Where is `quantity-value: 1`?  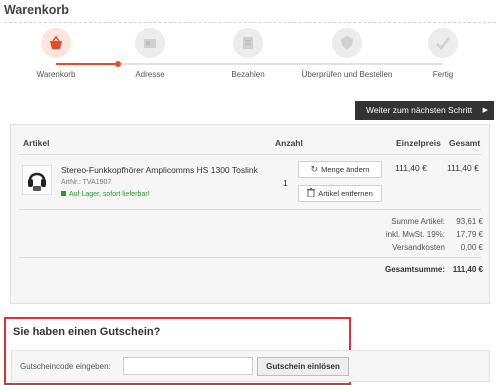 quantity-value: 1 is located at coordinates (285, 183).